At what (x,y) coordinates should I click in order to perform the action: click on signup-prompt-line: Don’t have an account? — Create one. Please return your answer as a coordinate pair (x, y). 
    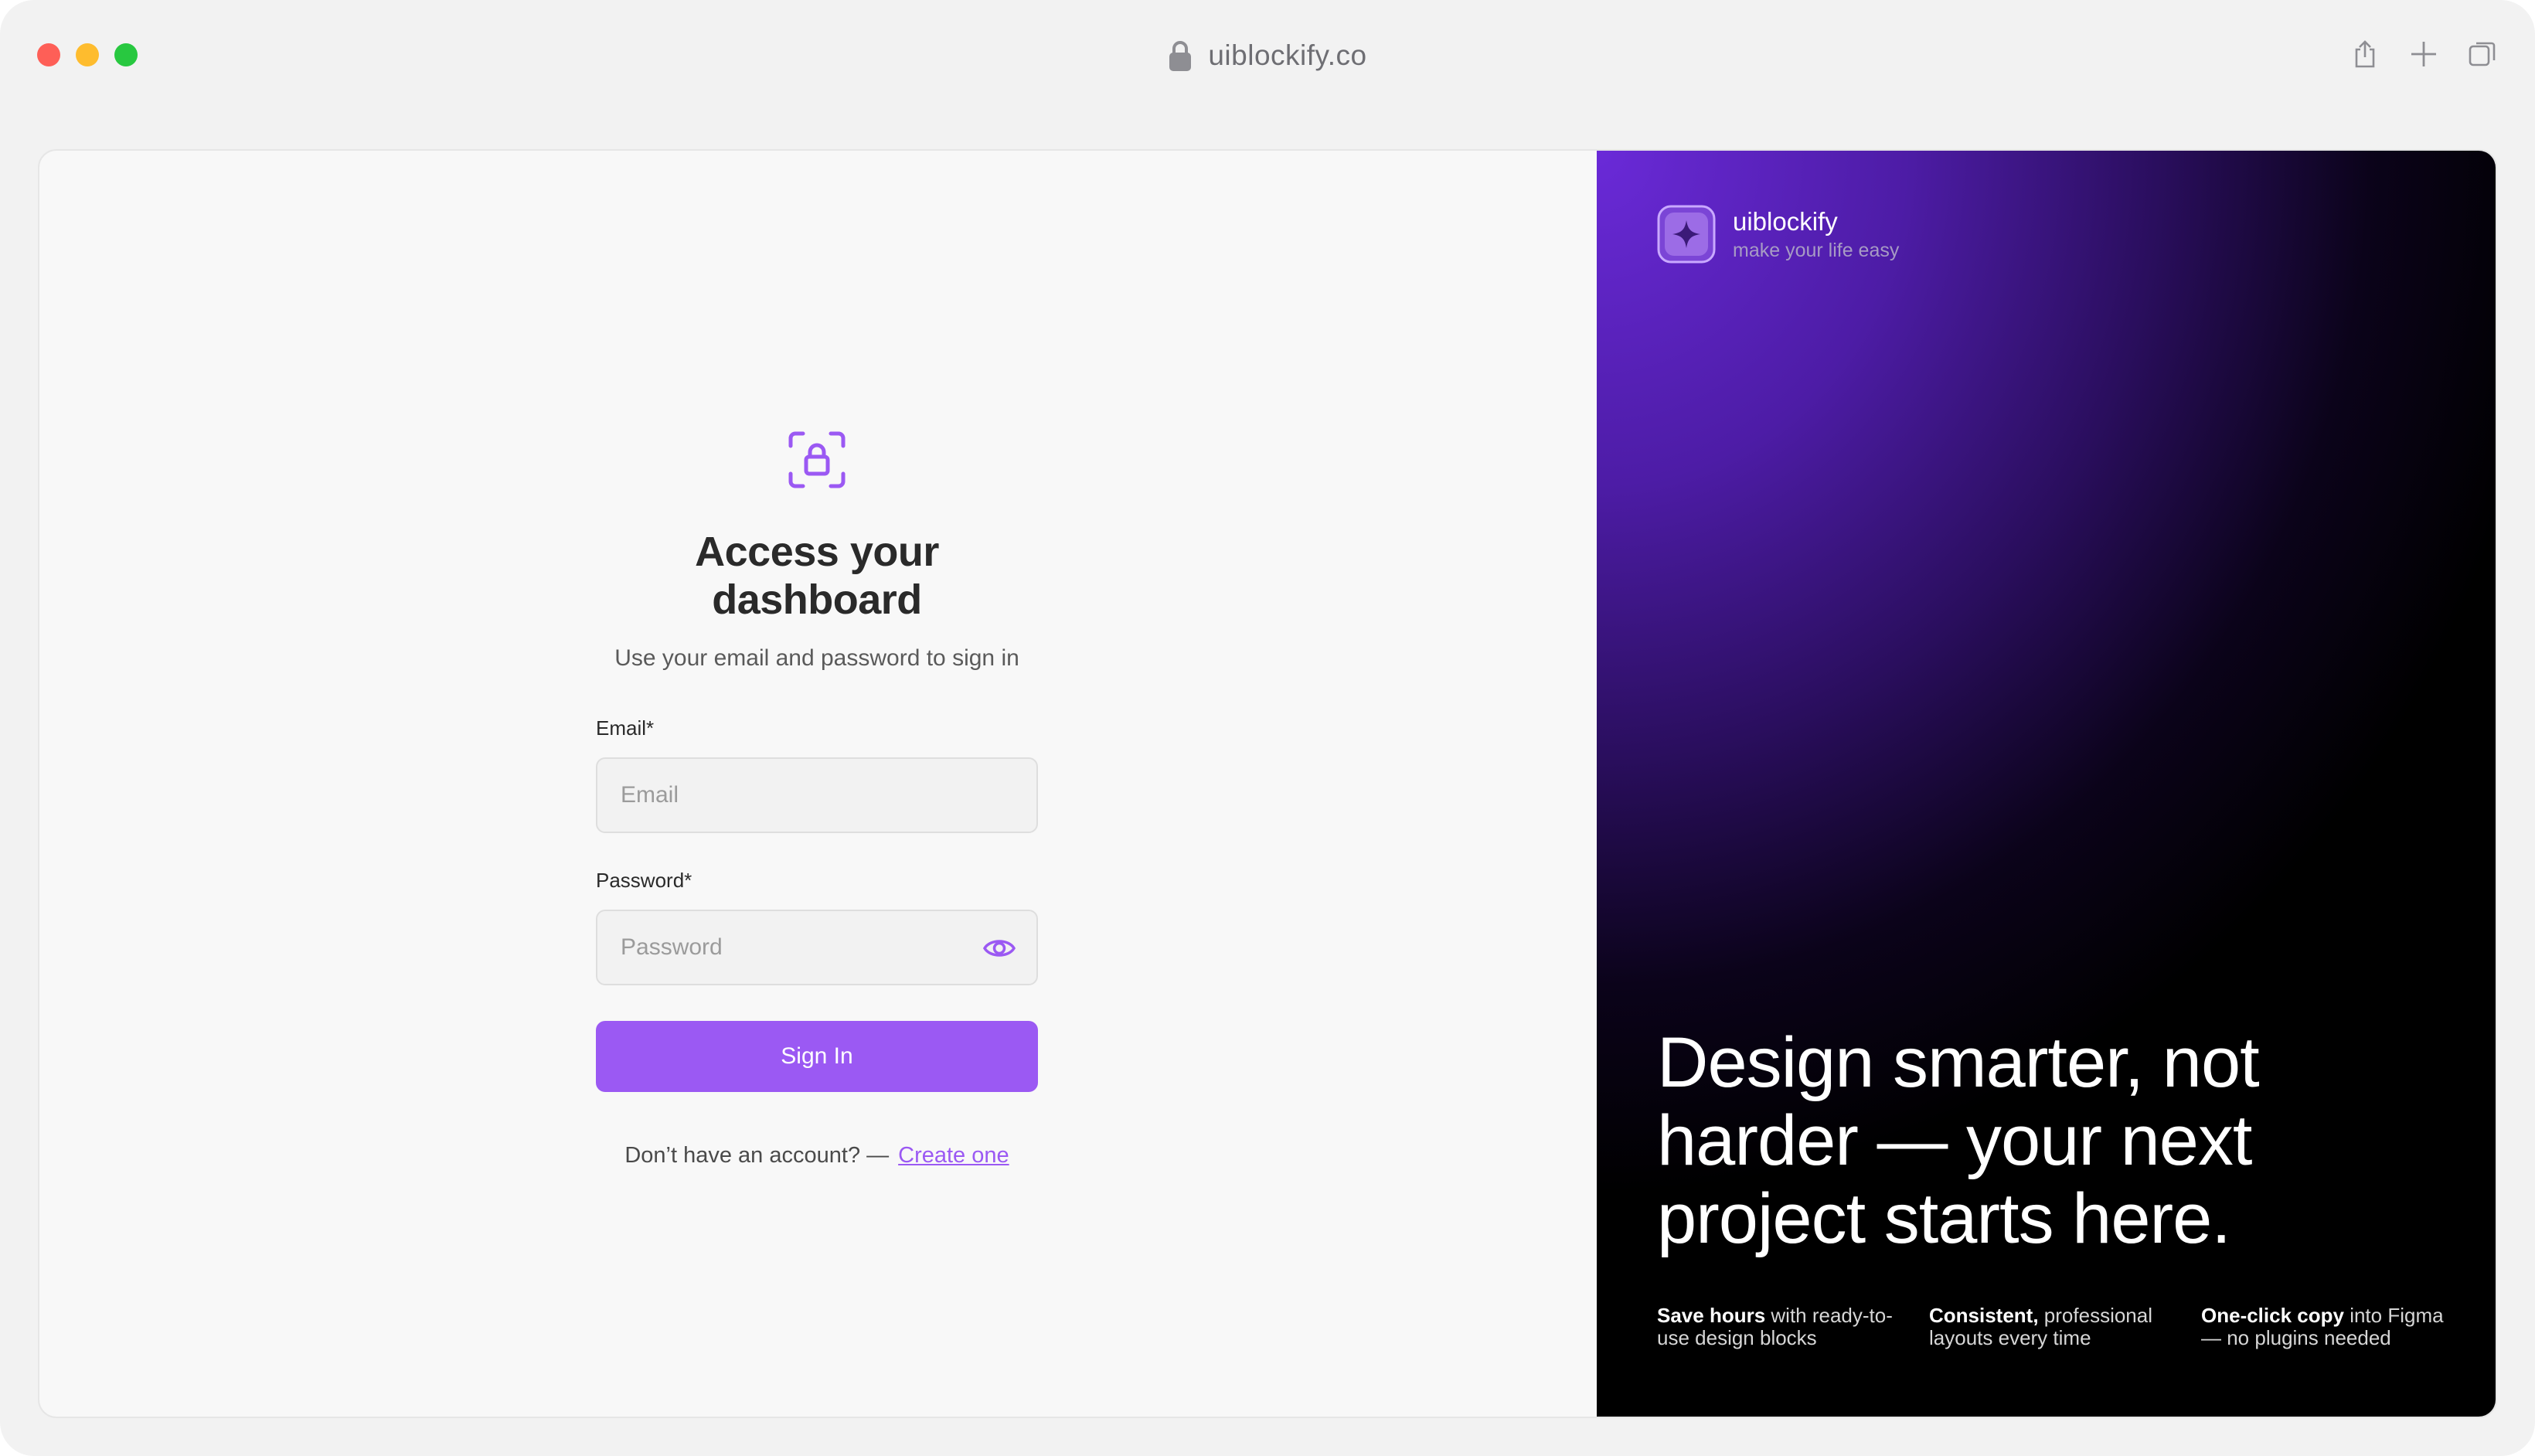
    Looking at the image, I should click on (817, 1156).